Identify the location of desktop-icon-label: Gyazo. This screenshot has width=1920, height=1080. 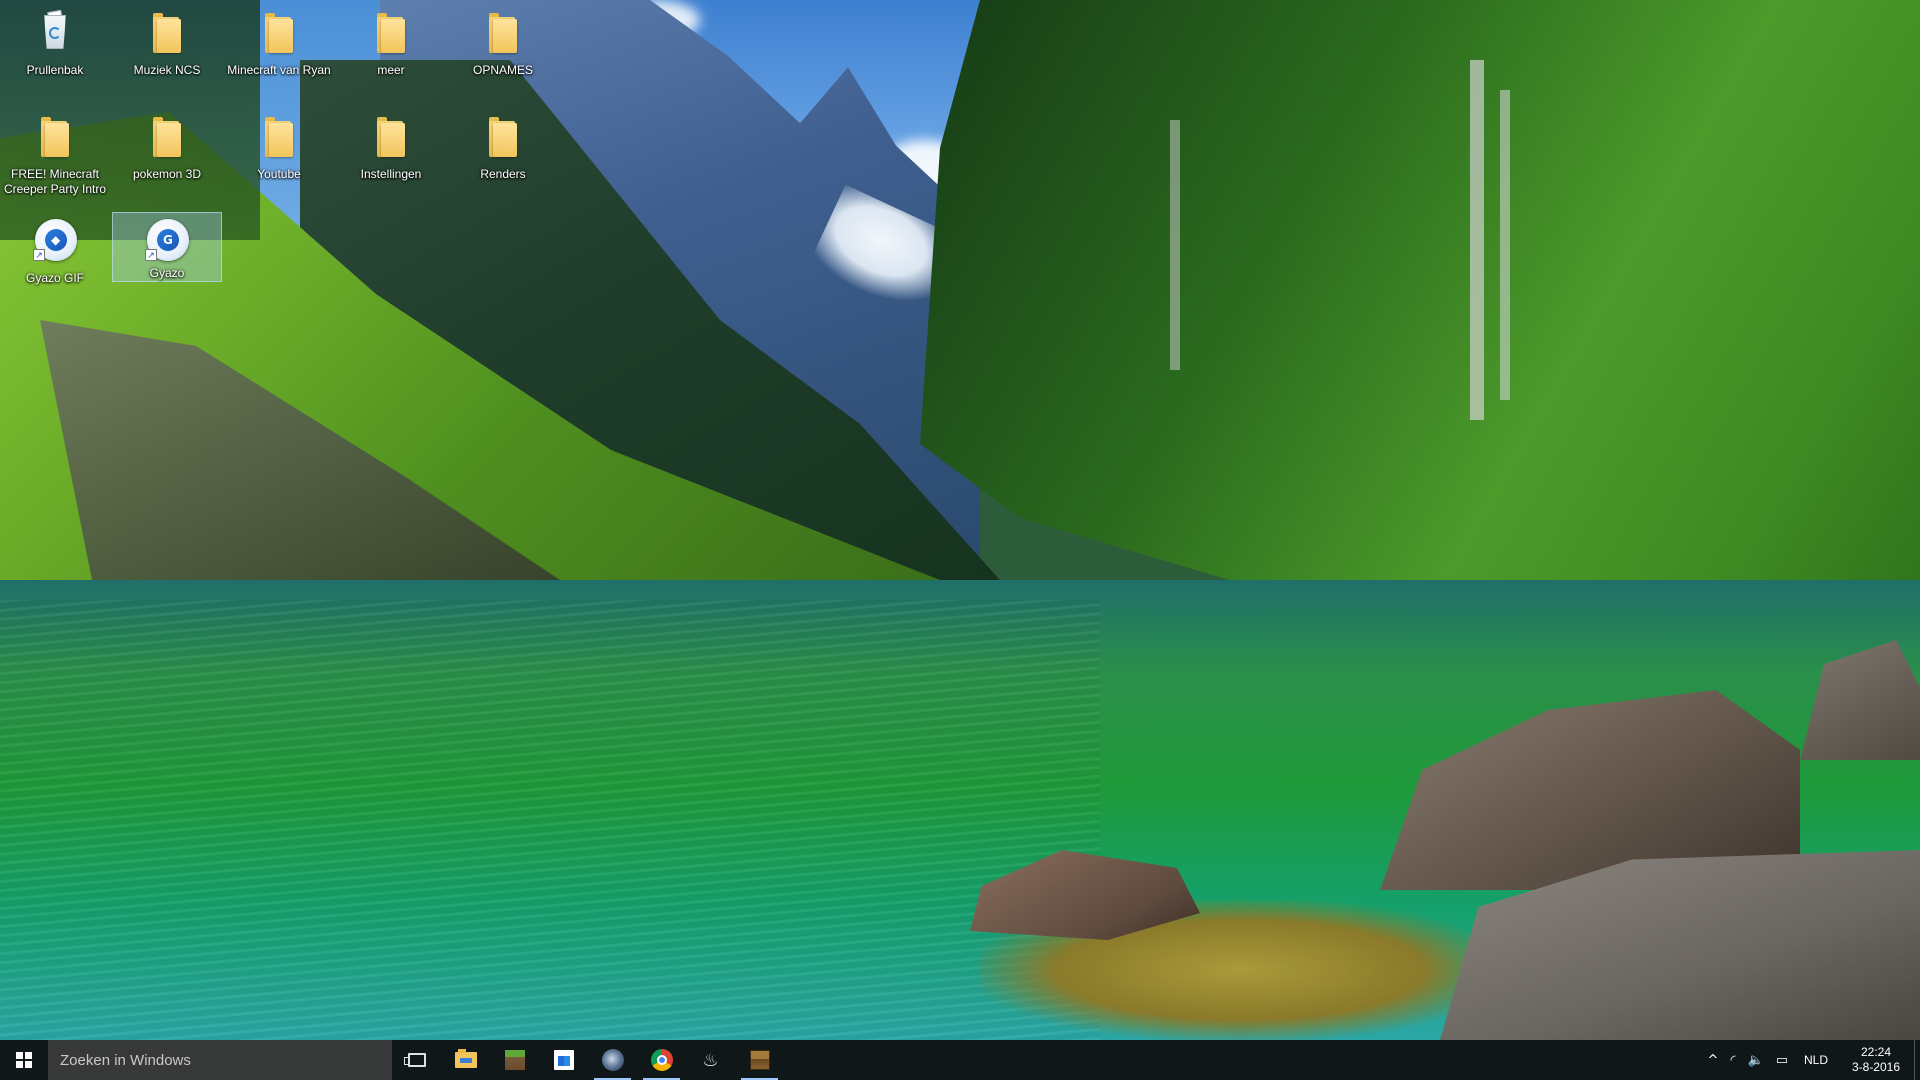
(167, 273).